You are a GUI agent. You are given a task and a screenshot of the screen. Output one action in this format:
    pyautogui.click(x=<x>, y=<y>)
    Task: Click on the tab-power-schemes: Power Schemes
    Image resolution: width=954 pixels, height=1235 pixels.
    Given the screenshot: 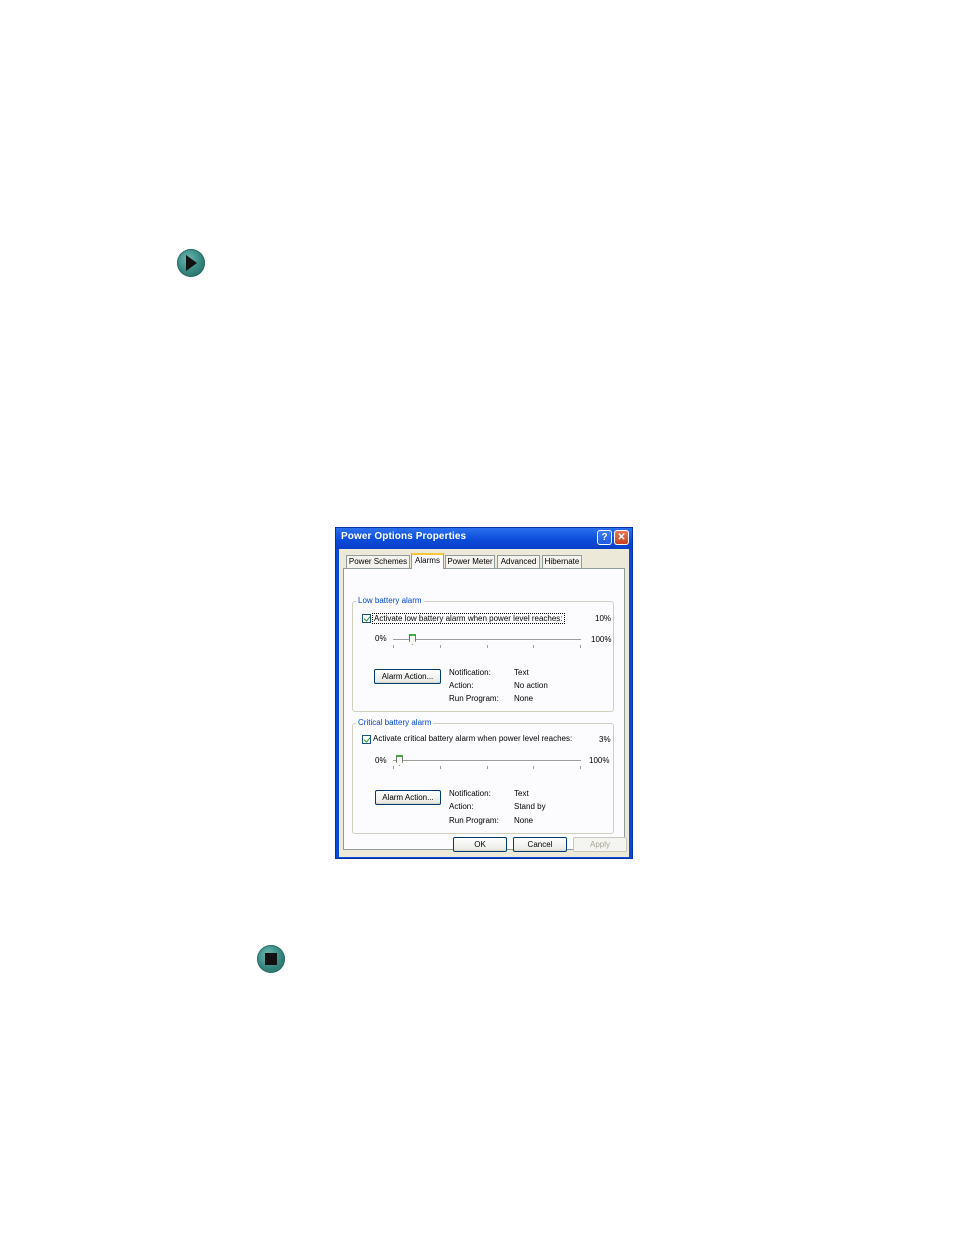 What is the action you would take?
    pyautogui.click(x=378, y=561)
    